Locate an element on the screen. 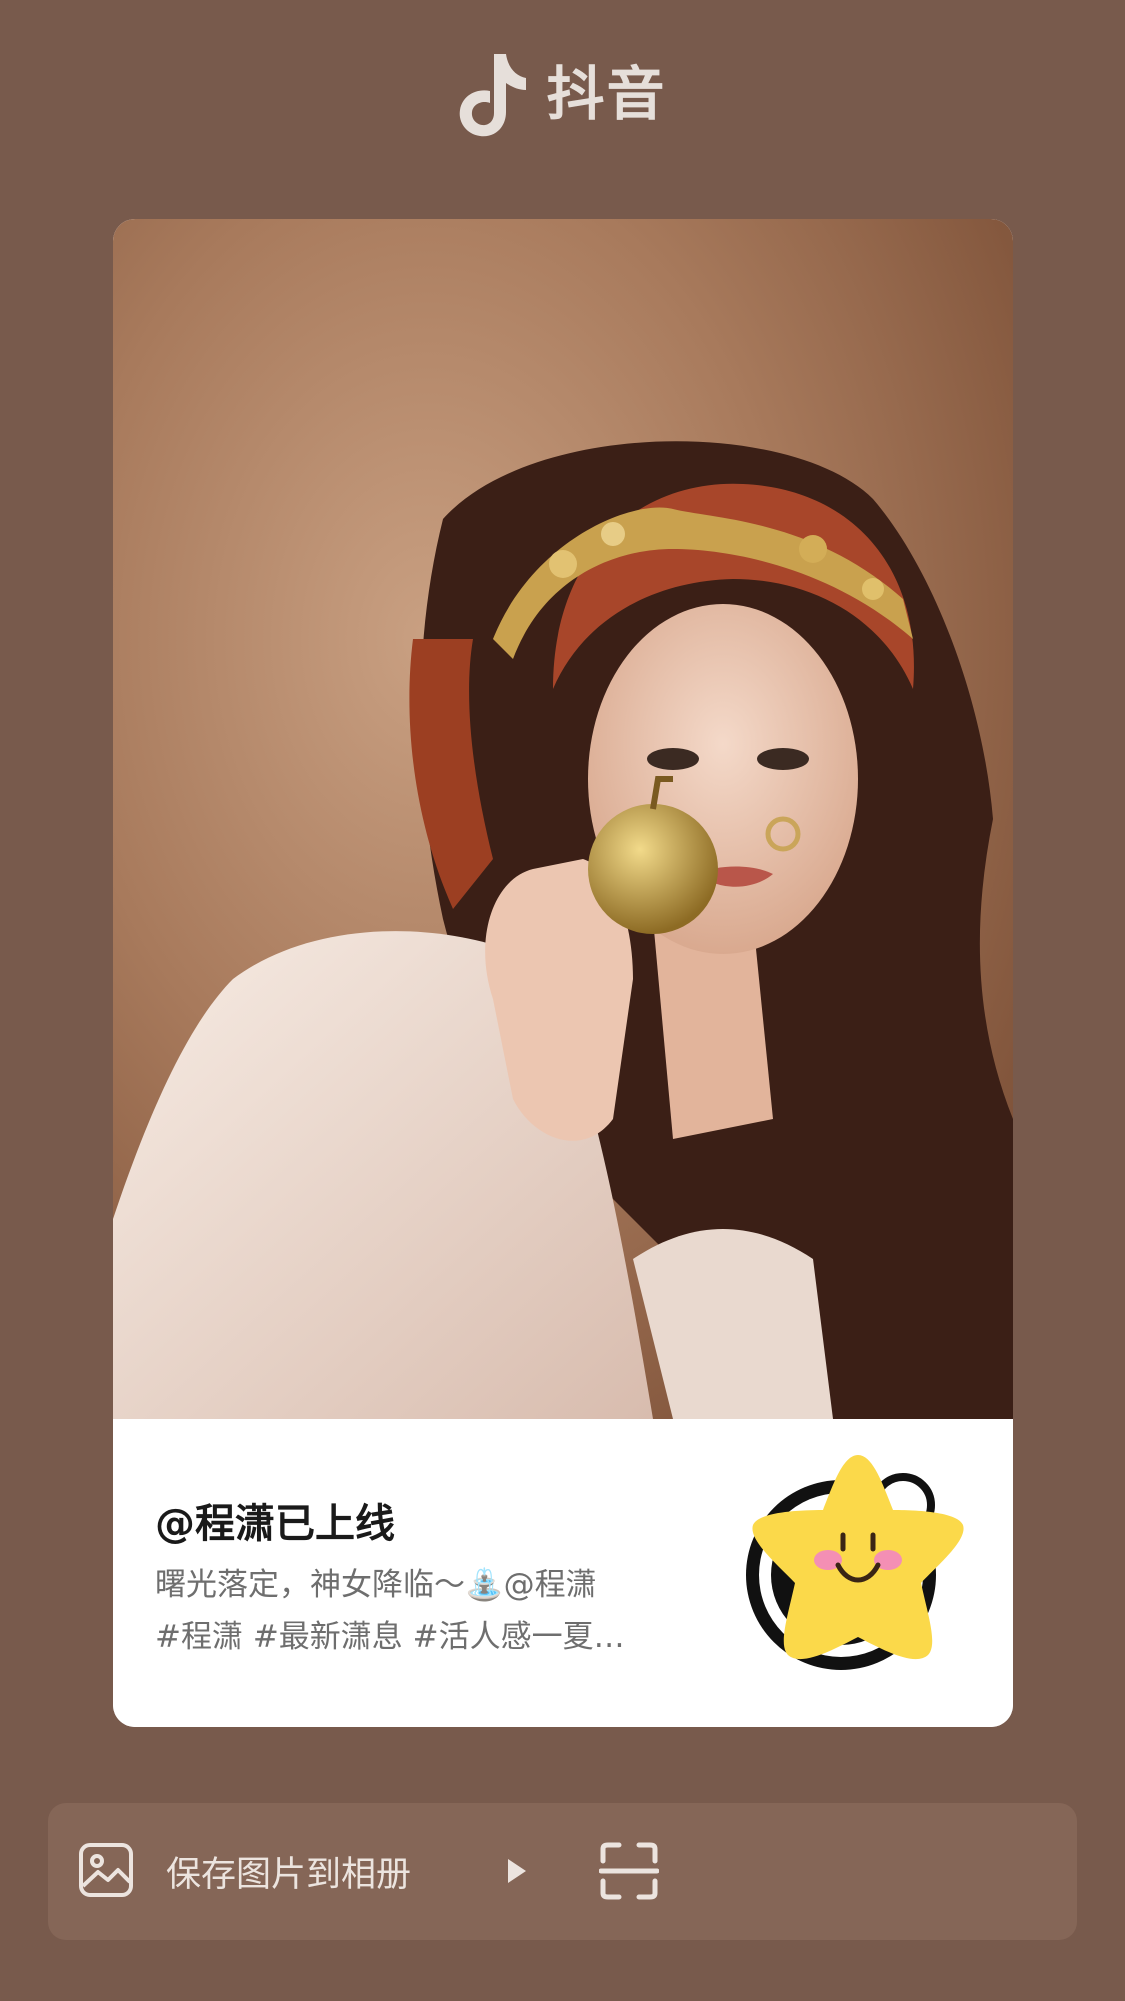 Image resolution: width=1125 pixels, height=2001 pixels. scan-button is located at coordinates (629, 1871).